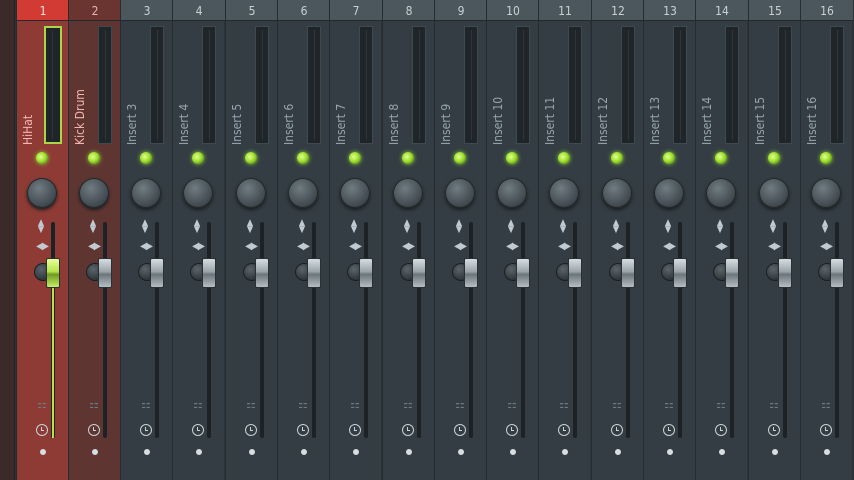 The height and width of the screenshot is (480, 854). Describe the element at coordinates (356, 10) in the screenshot. I see `track-number: 7` at that location.